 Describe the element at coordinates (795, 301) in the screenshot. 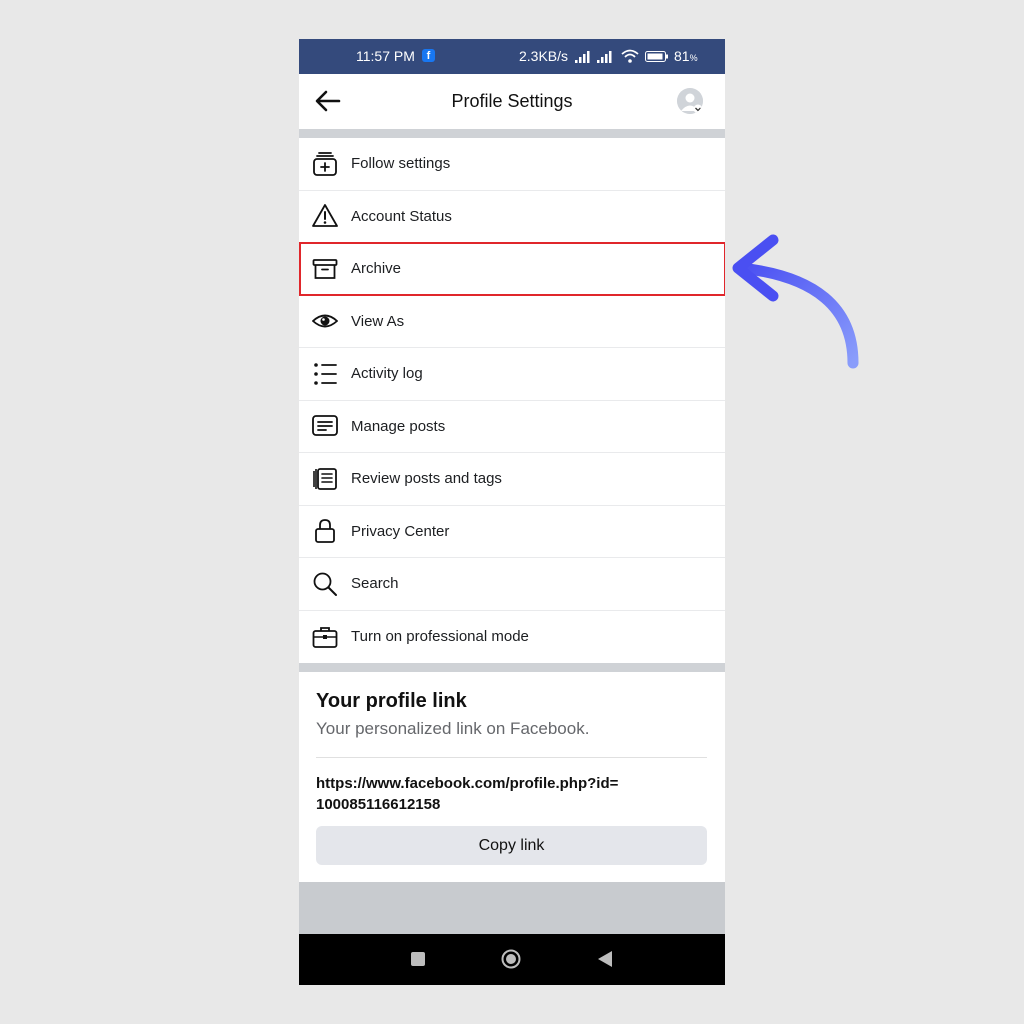

I see `annotation-arrow-icon` at that location.